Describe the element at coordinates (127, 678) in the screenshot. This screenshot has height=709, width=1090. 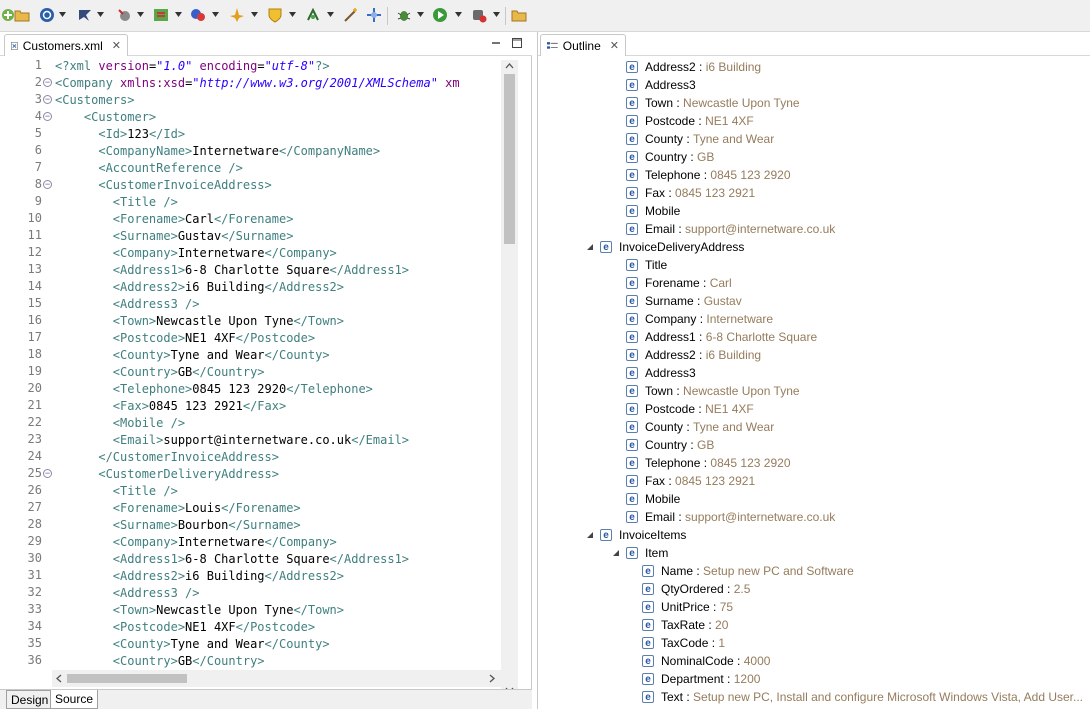
I see `horizontal-scroll-thumb` at that location.